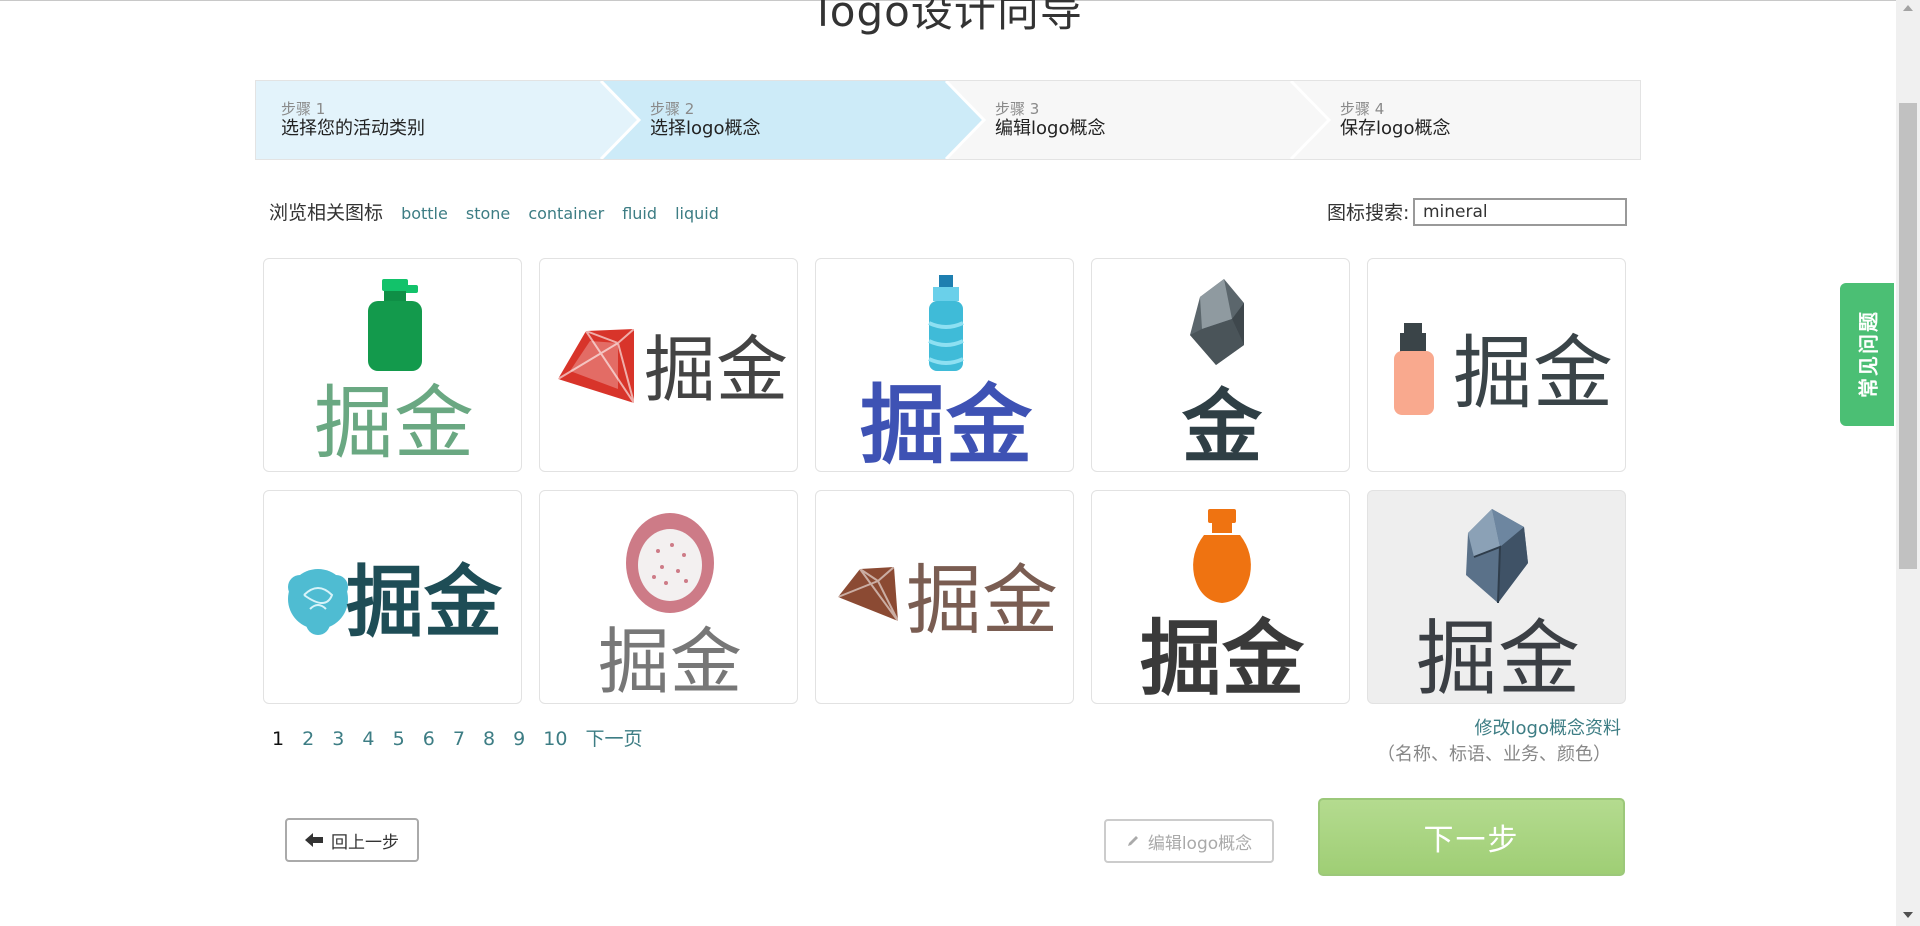 The image size is (1920, 926). I want to click on faq-side-tab: 常见问题, so click(1867, 354).